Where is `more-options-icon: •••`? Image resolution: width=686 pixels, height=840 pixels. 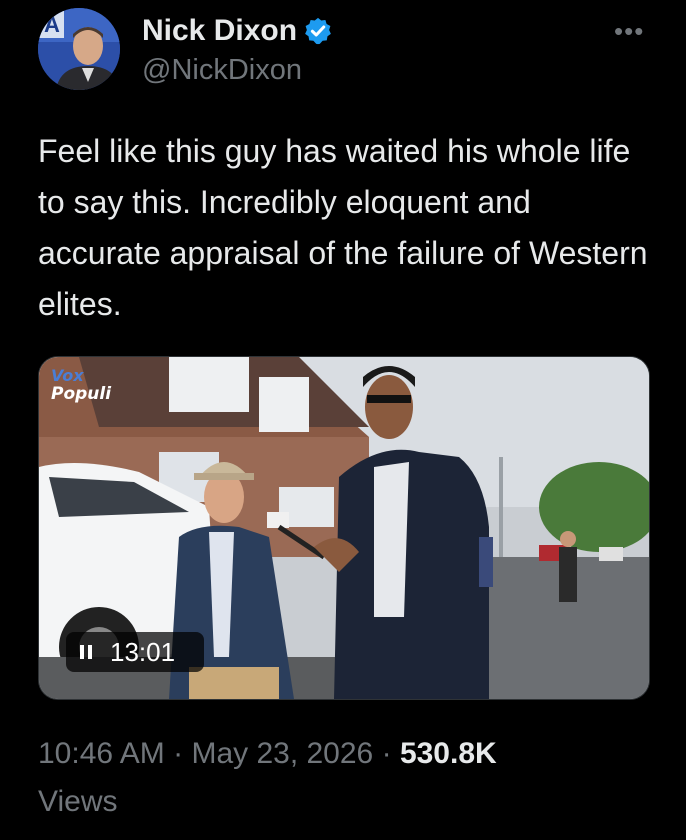
more-options-icon: ••• is located at coordinates (629, 31).